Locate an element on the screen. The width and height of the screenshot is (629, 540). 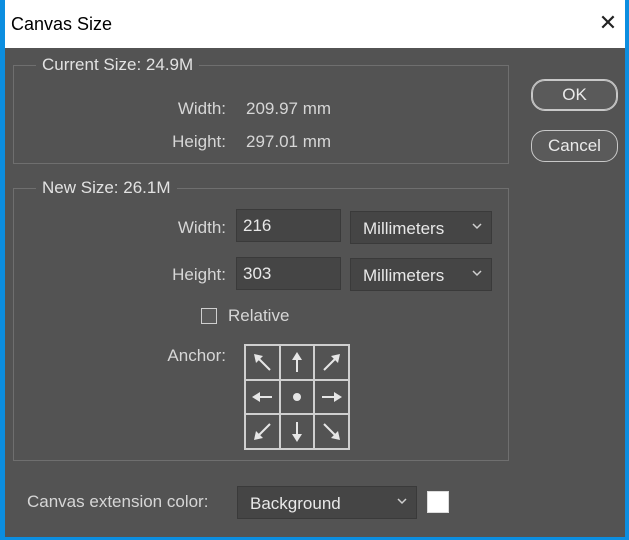
arrow-left-icon is located at coordinates (262, 396).